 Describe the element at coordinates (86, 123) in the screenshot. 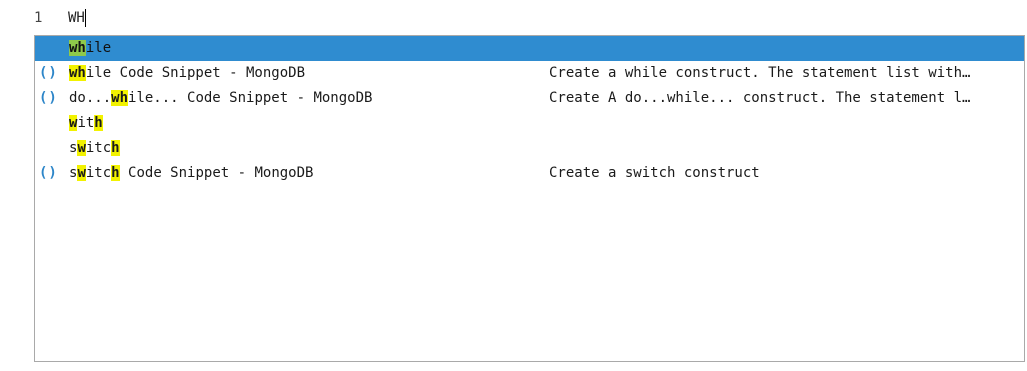

I see `suggestion-label: with` at that location.